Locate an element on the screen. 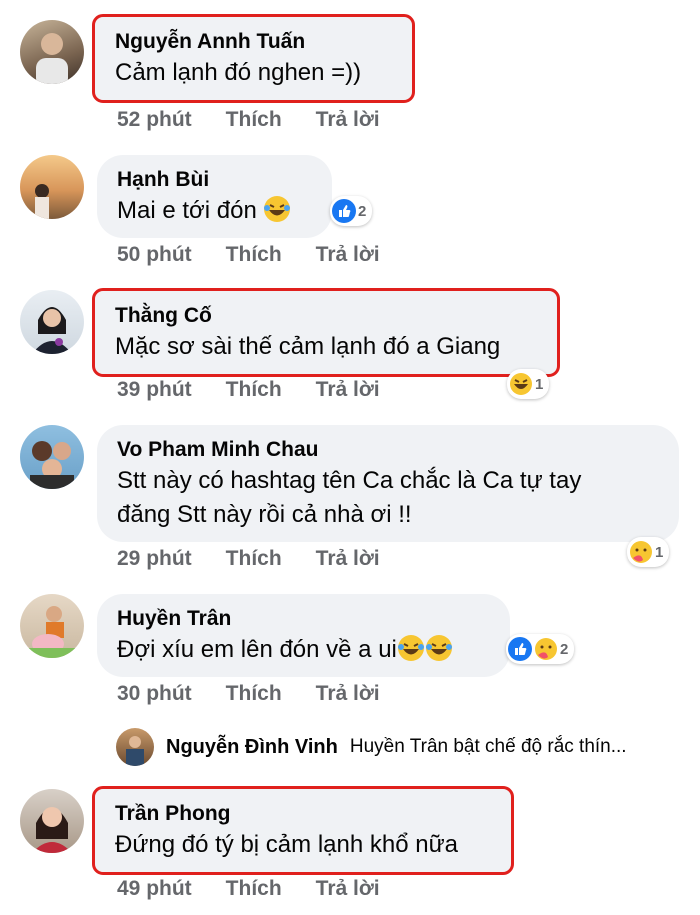  comment-bubble: Huyền Trân Đợi xíu em lên đón về a ui is located at coordinates (303, 635).